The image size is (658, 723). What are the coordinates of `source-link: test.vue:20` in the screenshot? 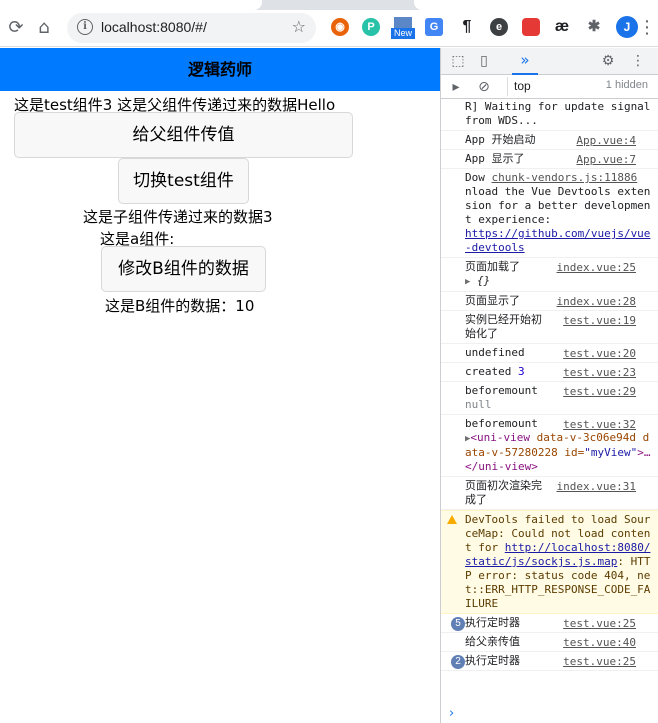 It's located at (599, 354).